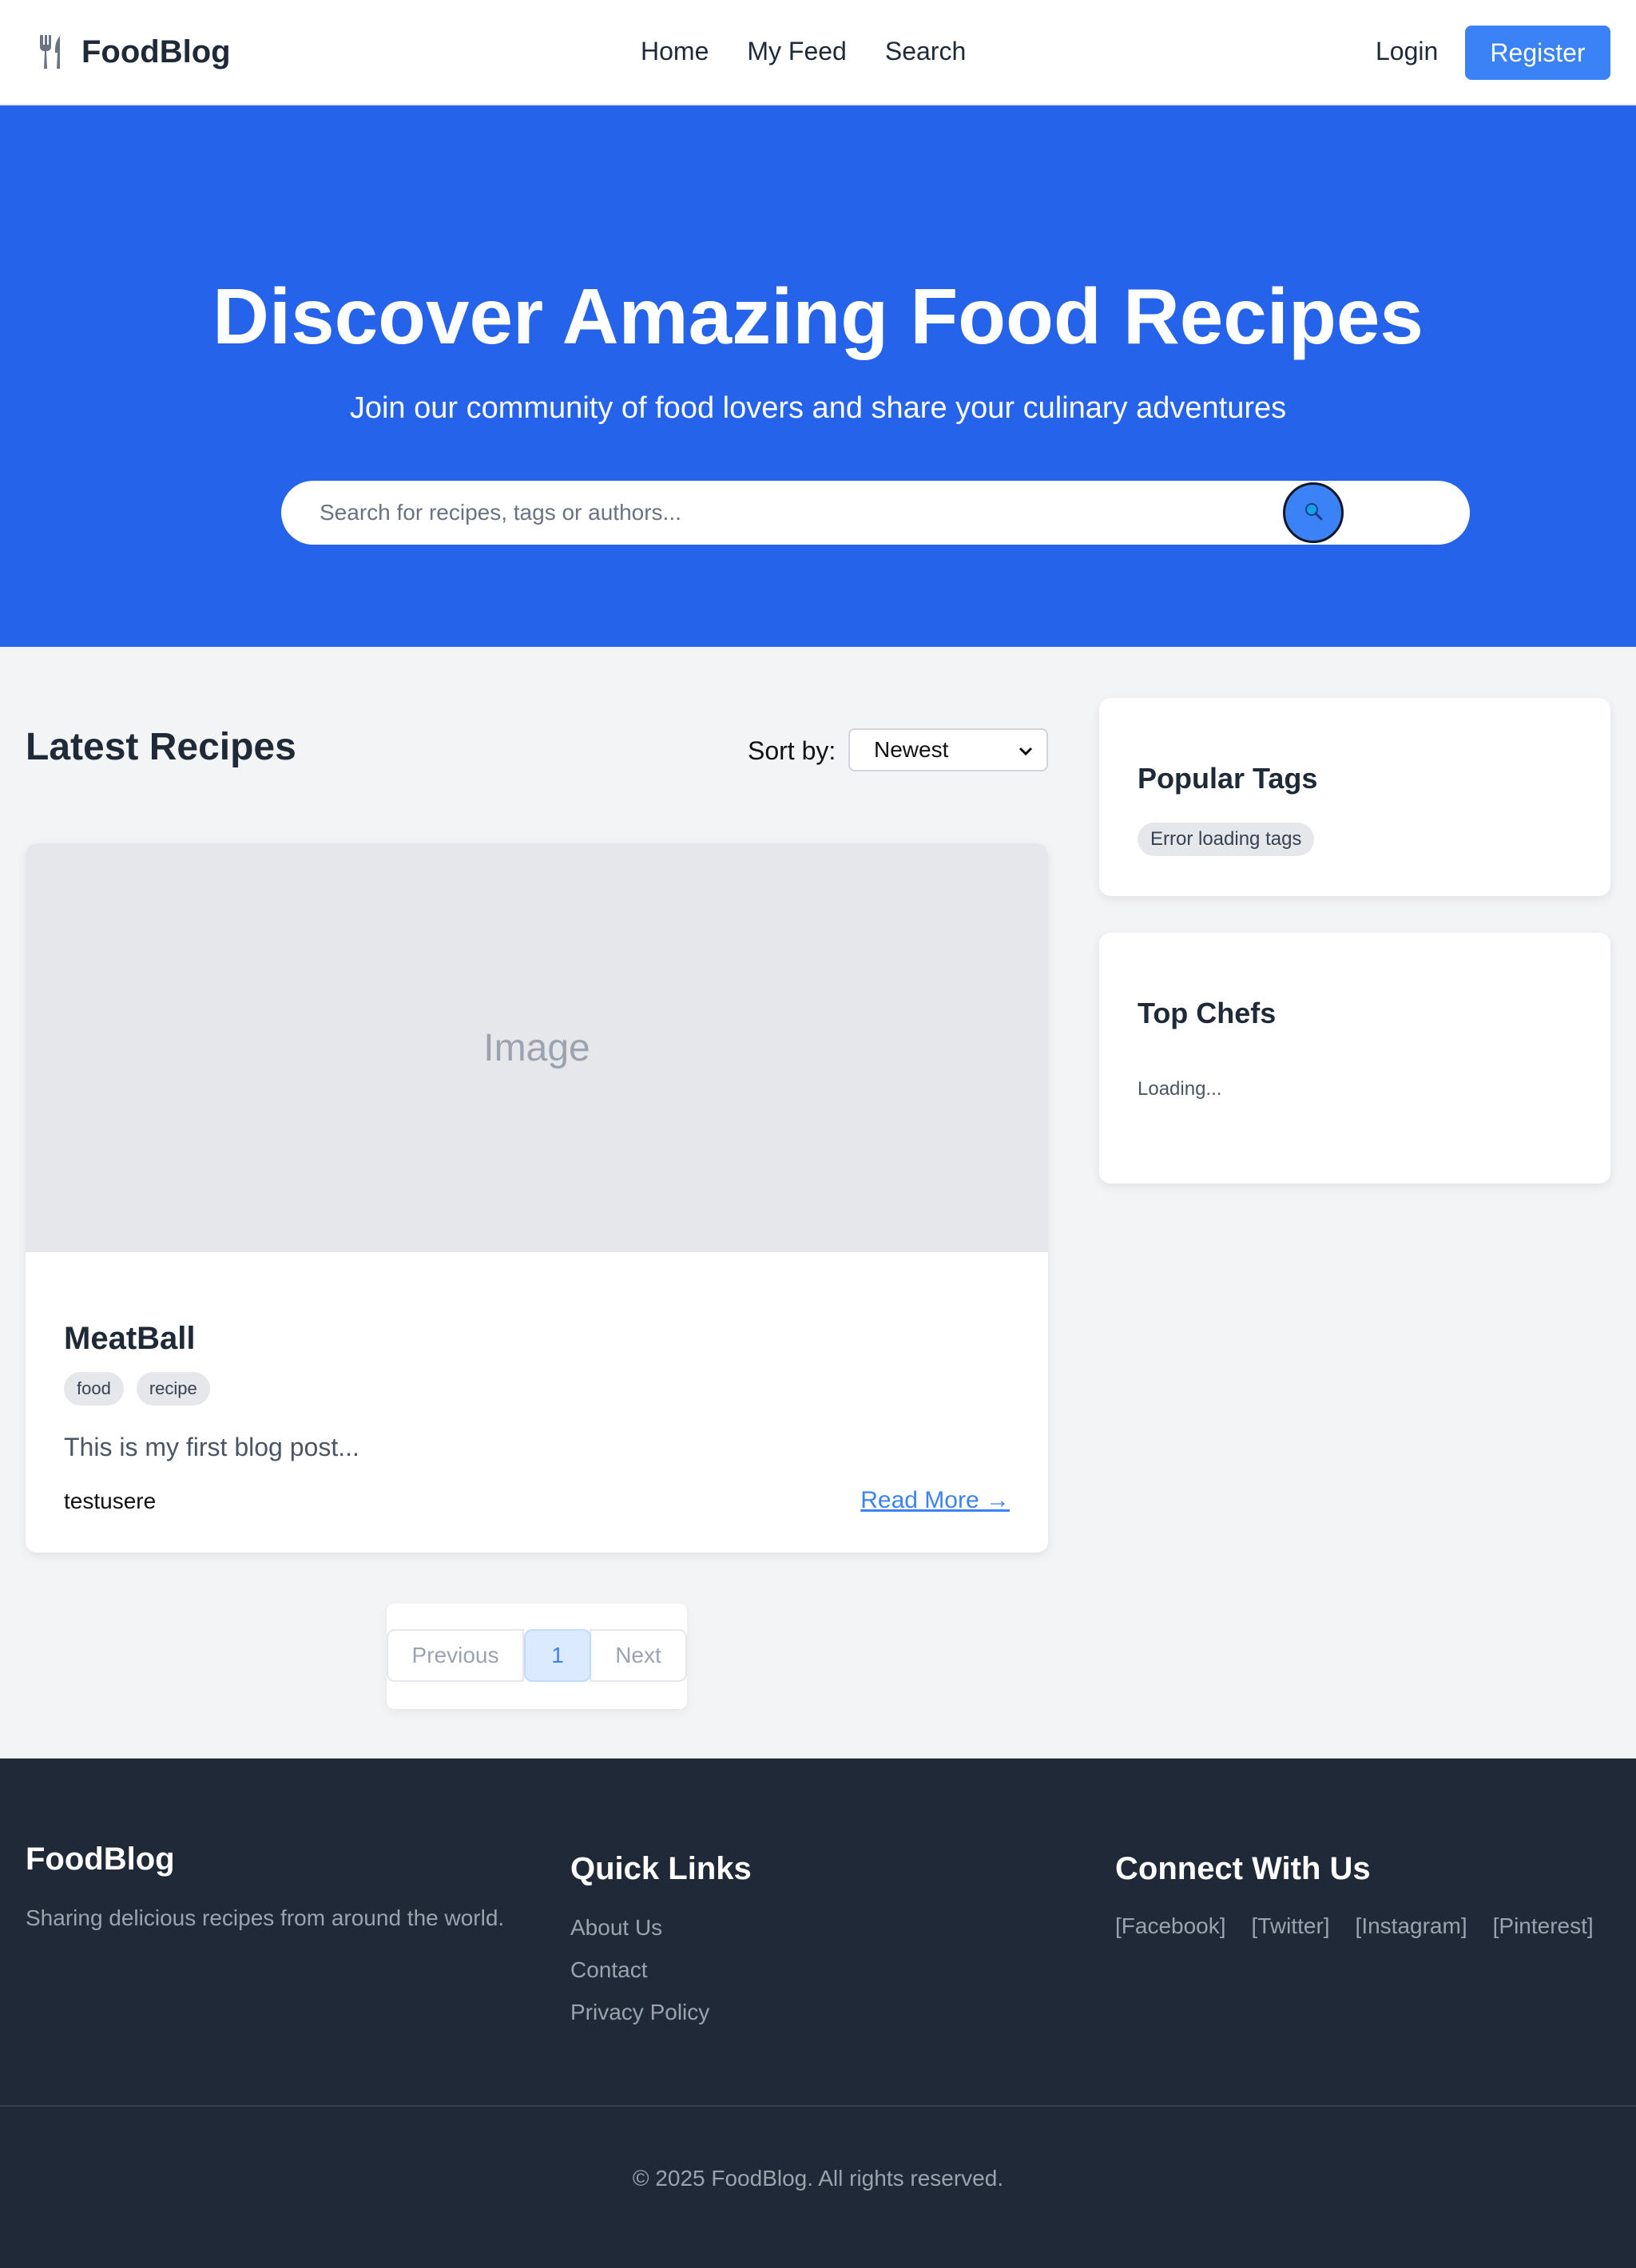 This screenshot has width=1636, height=2268. What do you see at coordinates (792, 750) in the screenshot?
I see `sort-label: Sort by:` at bounding box center [792, 750].